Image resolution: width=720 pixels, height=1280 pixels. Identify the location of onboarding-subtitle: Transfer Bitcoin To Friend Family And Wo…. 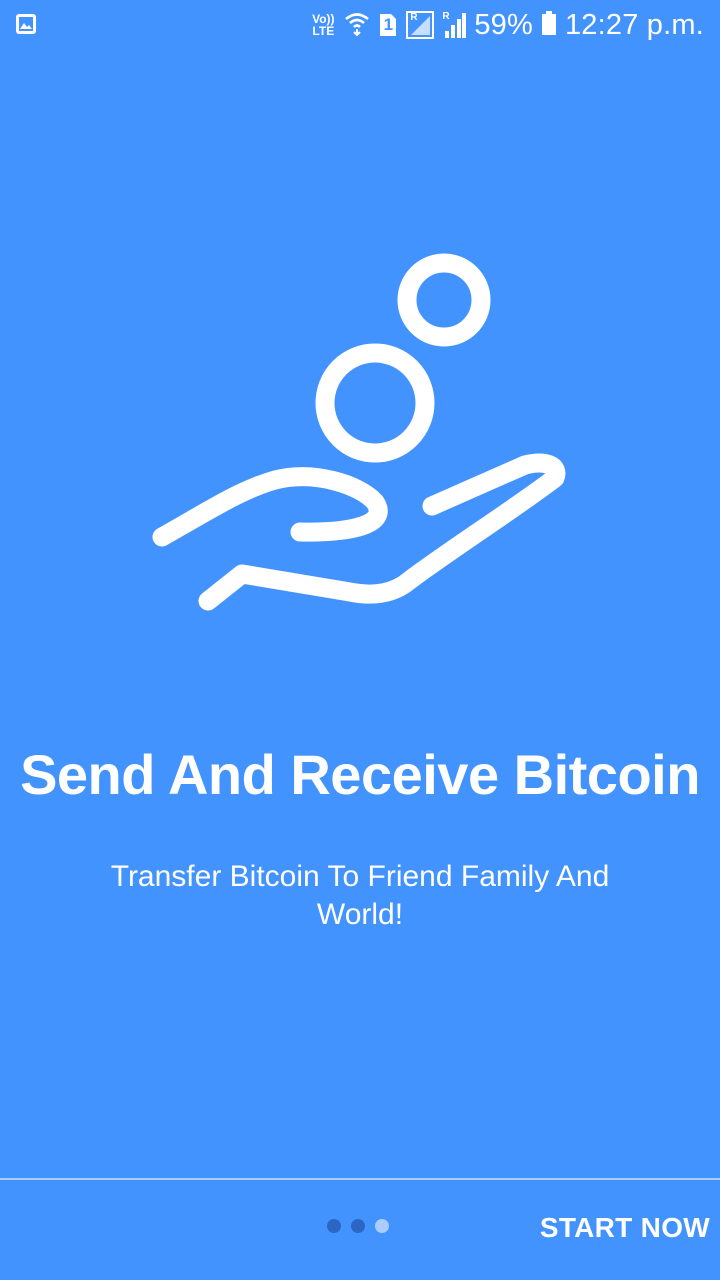
(360, 895).